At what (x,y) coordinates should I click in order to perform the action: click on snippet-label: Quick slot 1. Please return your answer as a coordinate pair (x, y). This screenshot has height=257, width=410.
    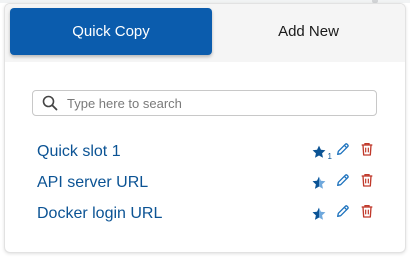
    Looking at the image, I should click on (79, 152).